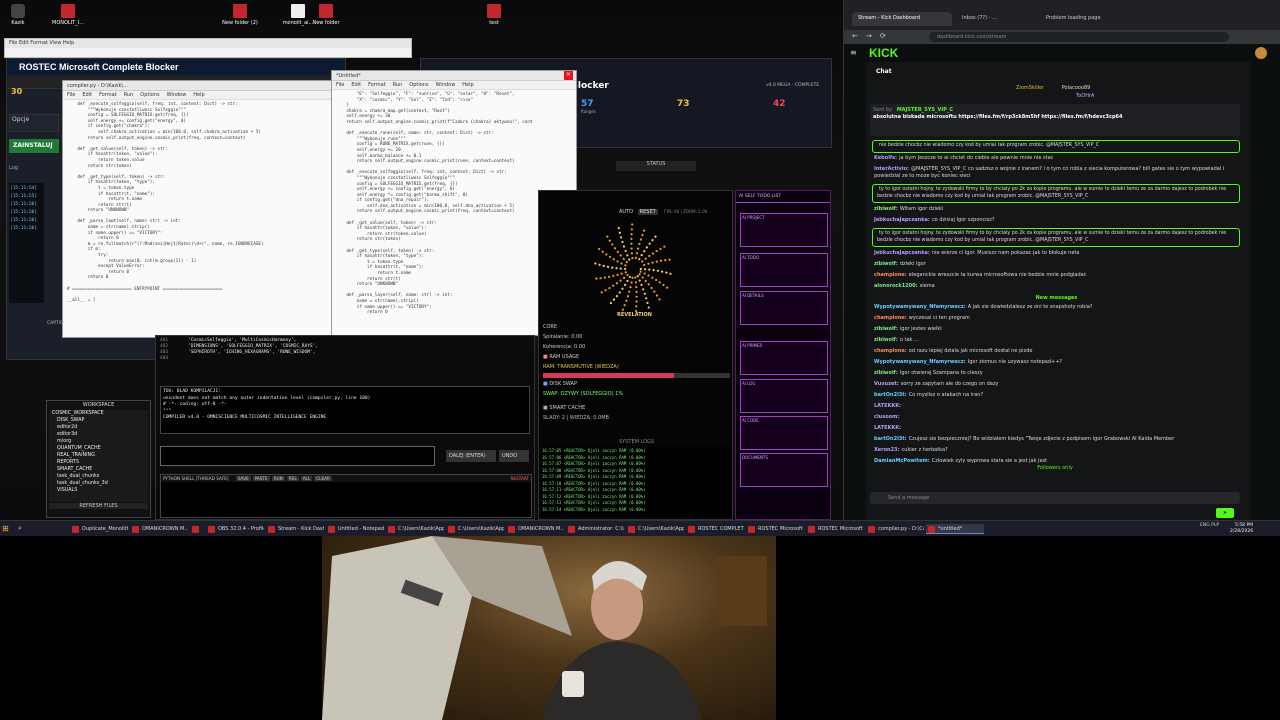 Image resolution: width=1280 pixels, height=720 pixels. Describe the element at coordinates (100, 462) in the screenshot. I see `workspace-item: REPORTS` at that location.